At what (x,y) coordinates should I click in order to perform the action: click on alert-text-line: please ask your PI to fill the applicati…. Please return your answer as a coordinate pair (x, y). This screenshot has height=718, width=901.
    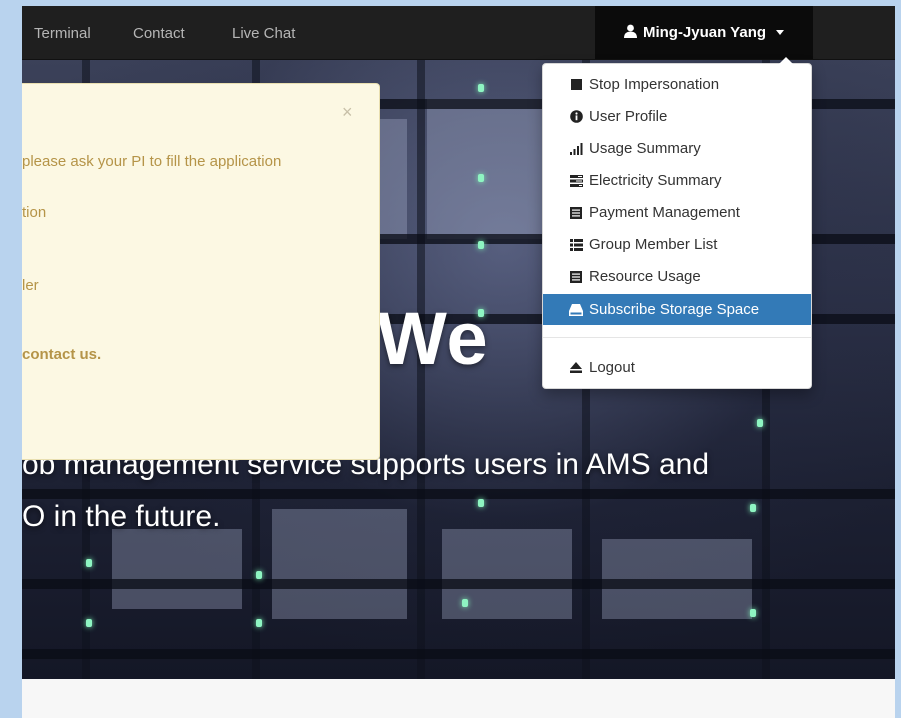
    Looking at the image, I should click on (152, 161).